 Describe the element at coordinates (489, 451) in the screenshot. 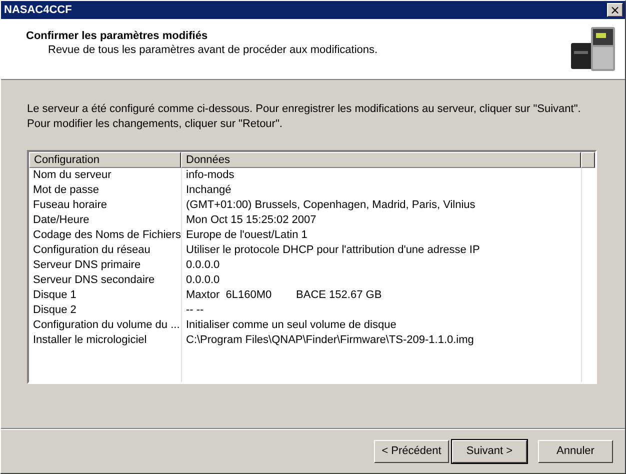

I see `dialog-button: Suivant >` at that location.